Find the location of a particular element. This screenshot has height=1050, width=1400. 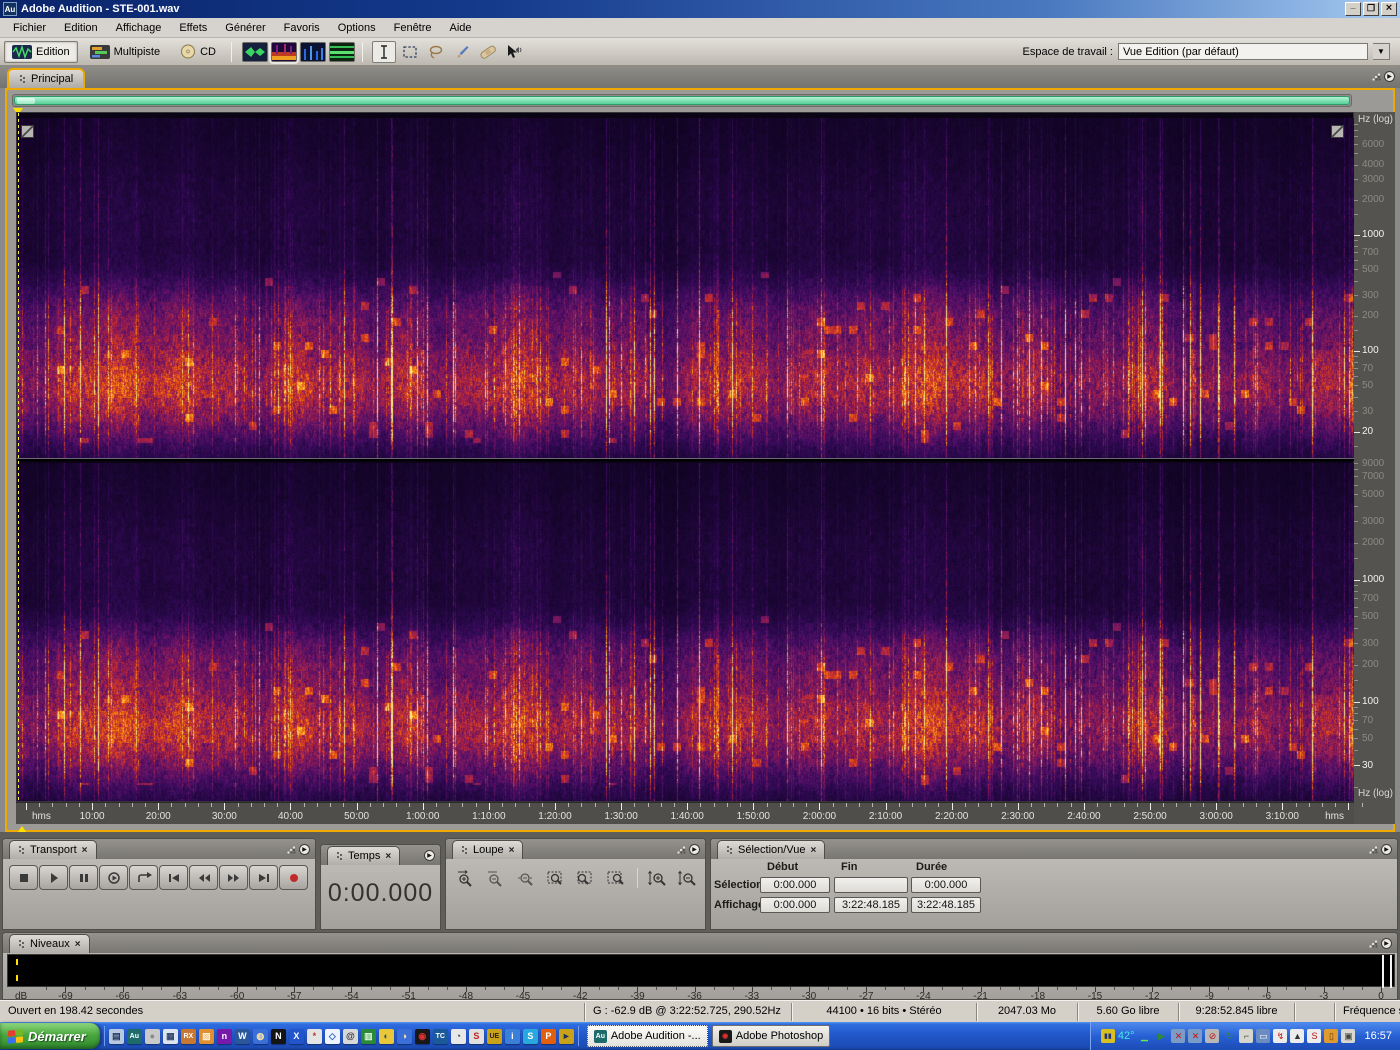

temps-panel-menu is located at coordinates (429, 855).